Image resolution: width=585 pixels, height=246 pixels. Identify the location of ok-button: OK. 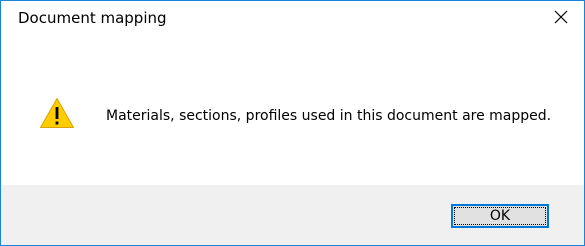
(500, 216).